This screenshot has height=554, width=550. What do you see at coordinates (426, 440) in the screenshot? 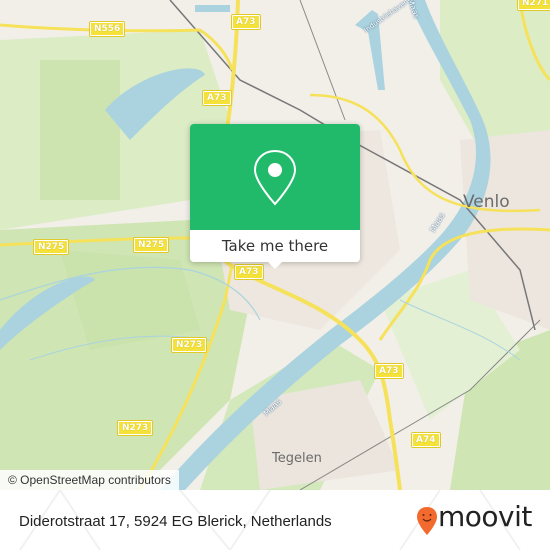
I see `road-label-a74: A74` at bounding box center [426, 440].